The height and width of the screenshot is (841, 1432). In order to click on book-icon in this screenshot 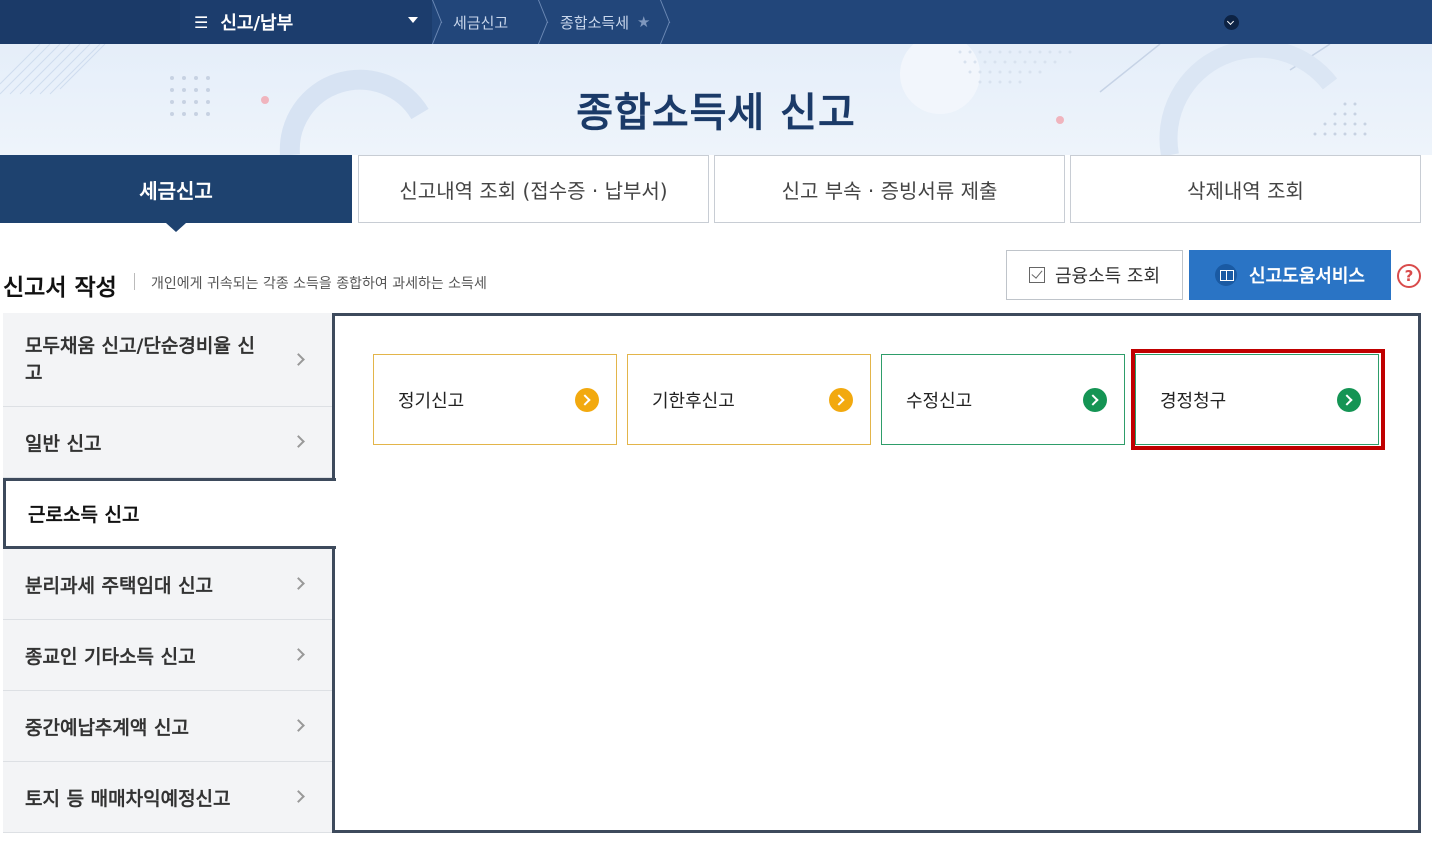, I will do `click(1226, 275)`.